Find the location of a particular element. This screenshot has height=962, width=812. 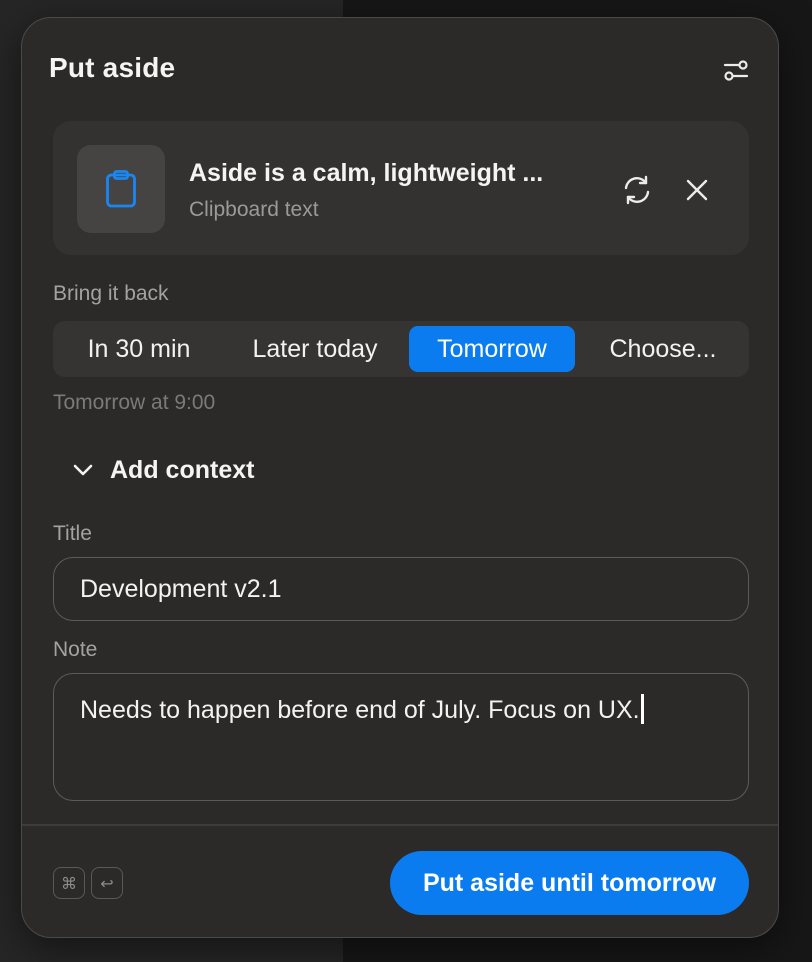

close-icon is located at coordinates (697, 190).